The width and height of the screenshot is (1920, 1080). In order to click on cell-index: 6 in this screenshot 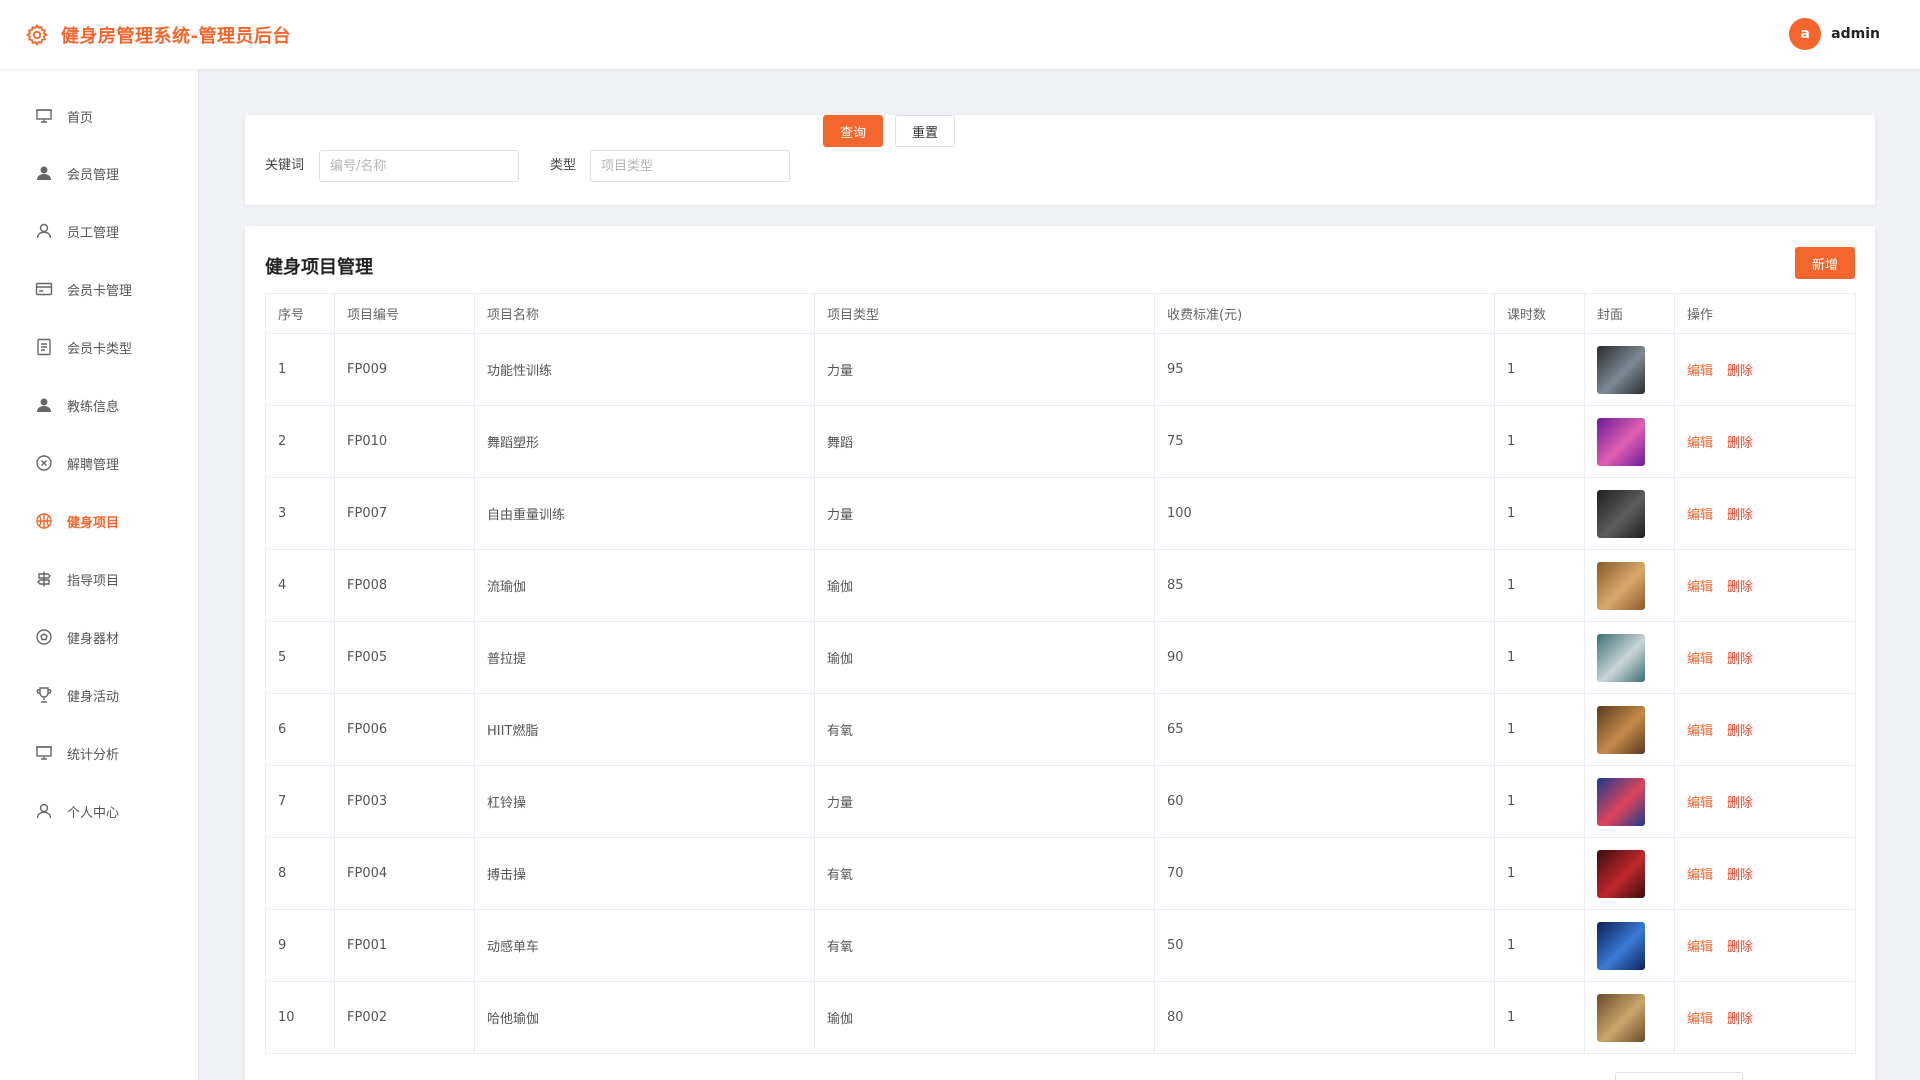, I will do `click(300, 729)`.